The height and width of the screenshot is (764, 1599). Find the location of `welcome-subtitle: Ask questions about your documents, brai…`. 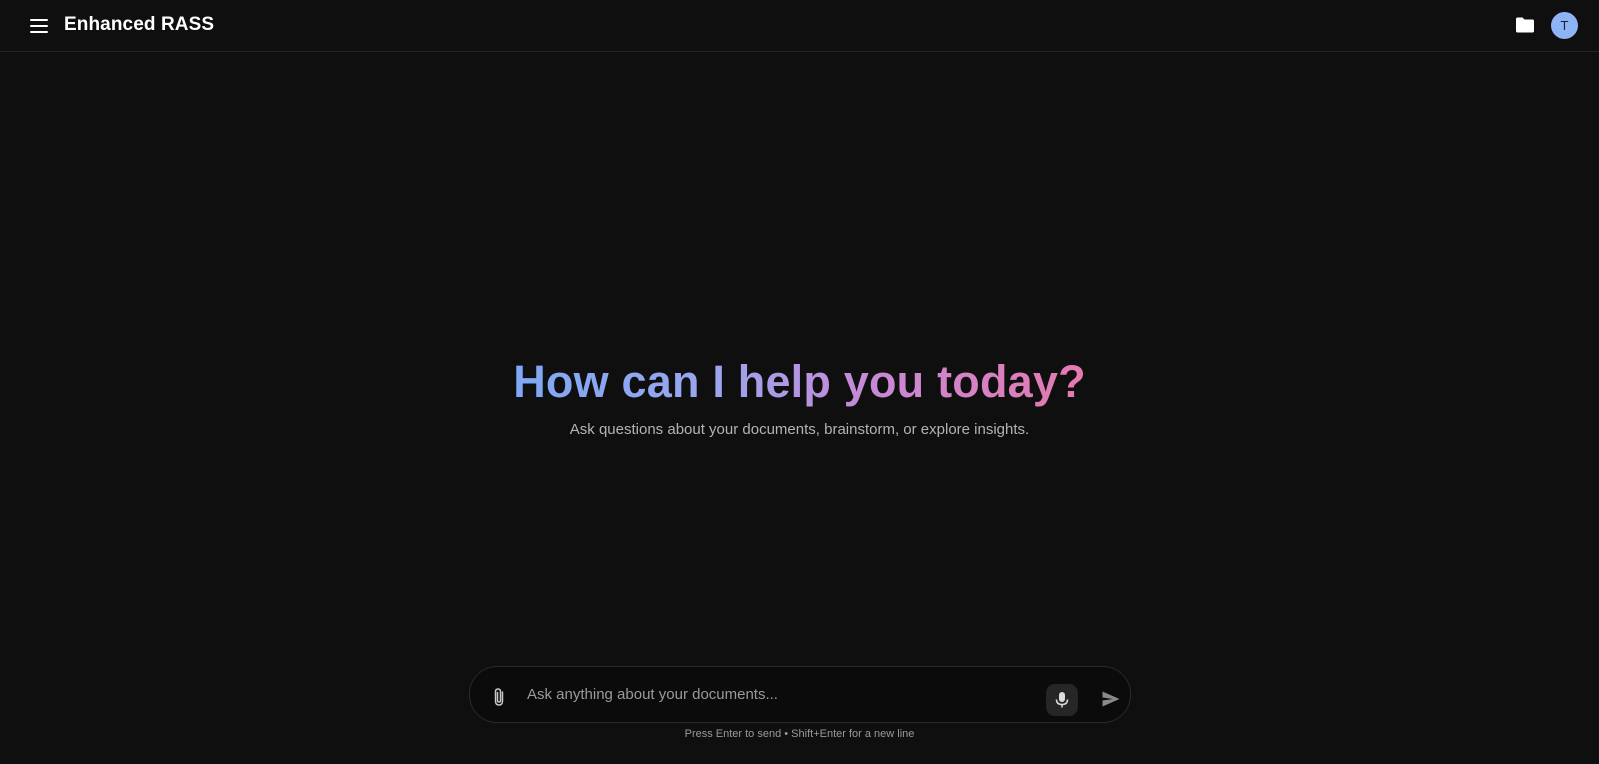

welcome-subtitle: Ask questions about your documents, brai… is located at coordinates (799, 429).